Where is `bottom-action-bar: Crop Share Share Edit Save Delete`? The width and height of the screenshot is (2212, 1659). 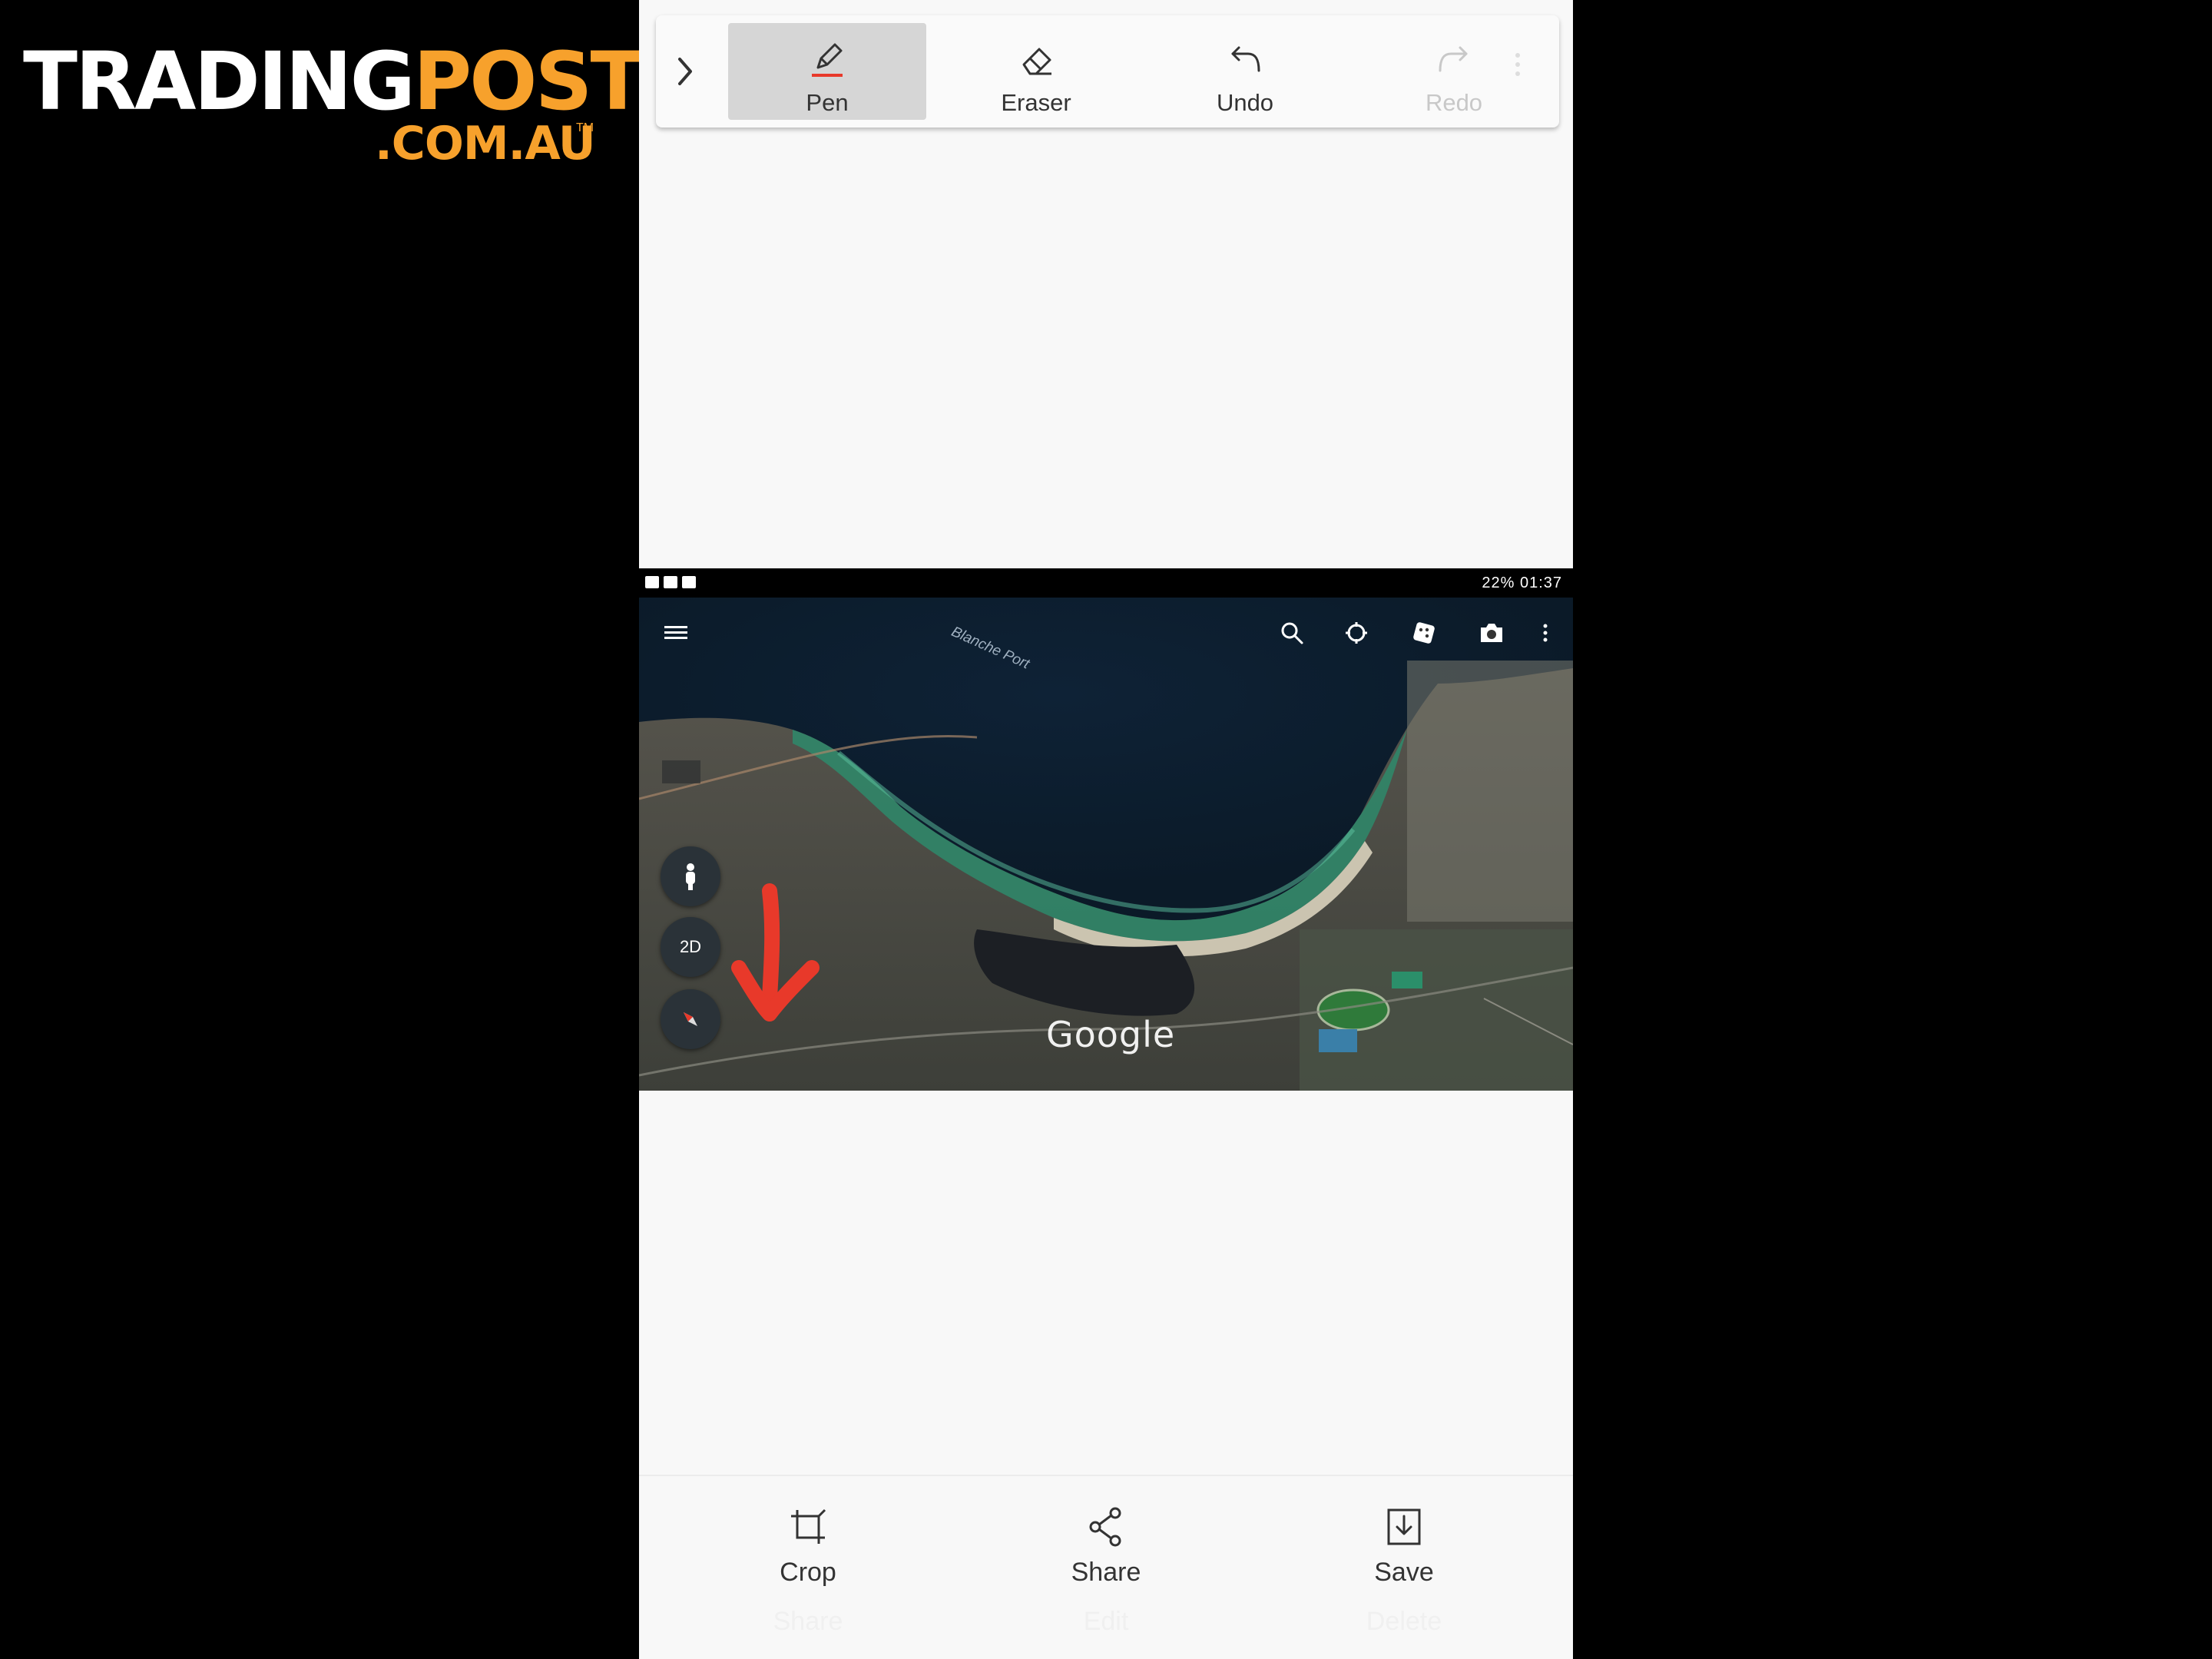 bottom-action-bar: Crop Share Share Edit Save Delete is located at coordinates (1106, 1567).